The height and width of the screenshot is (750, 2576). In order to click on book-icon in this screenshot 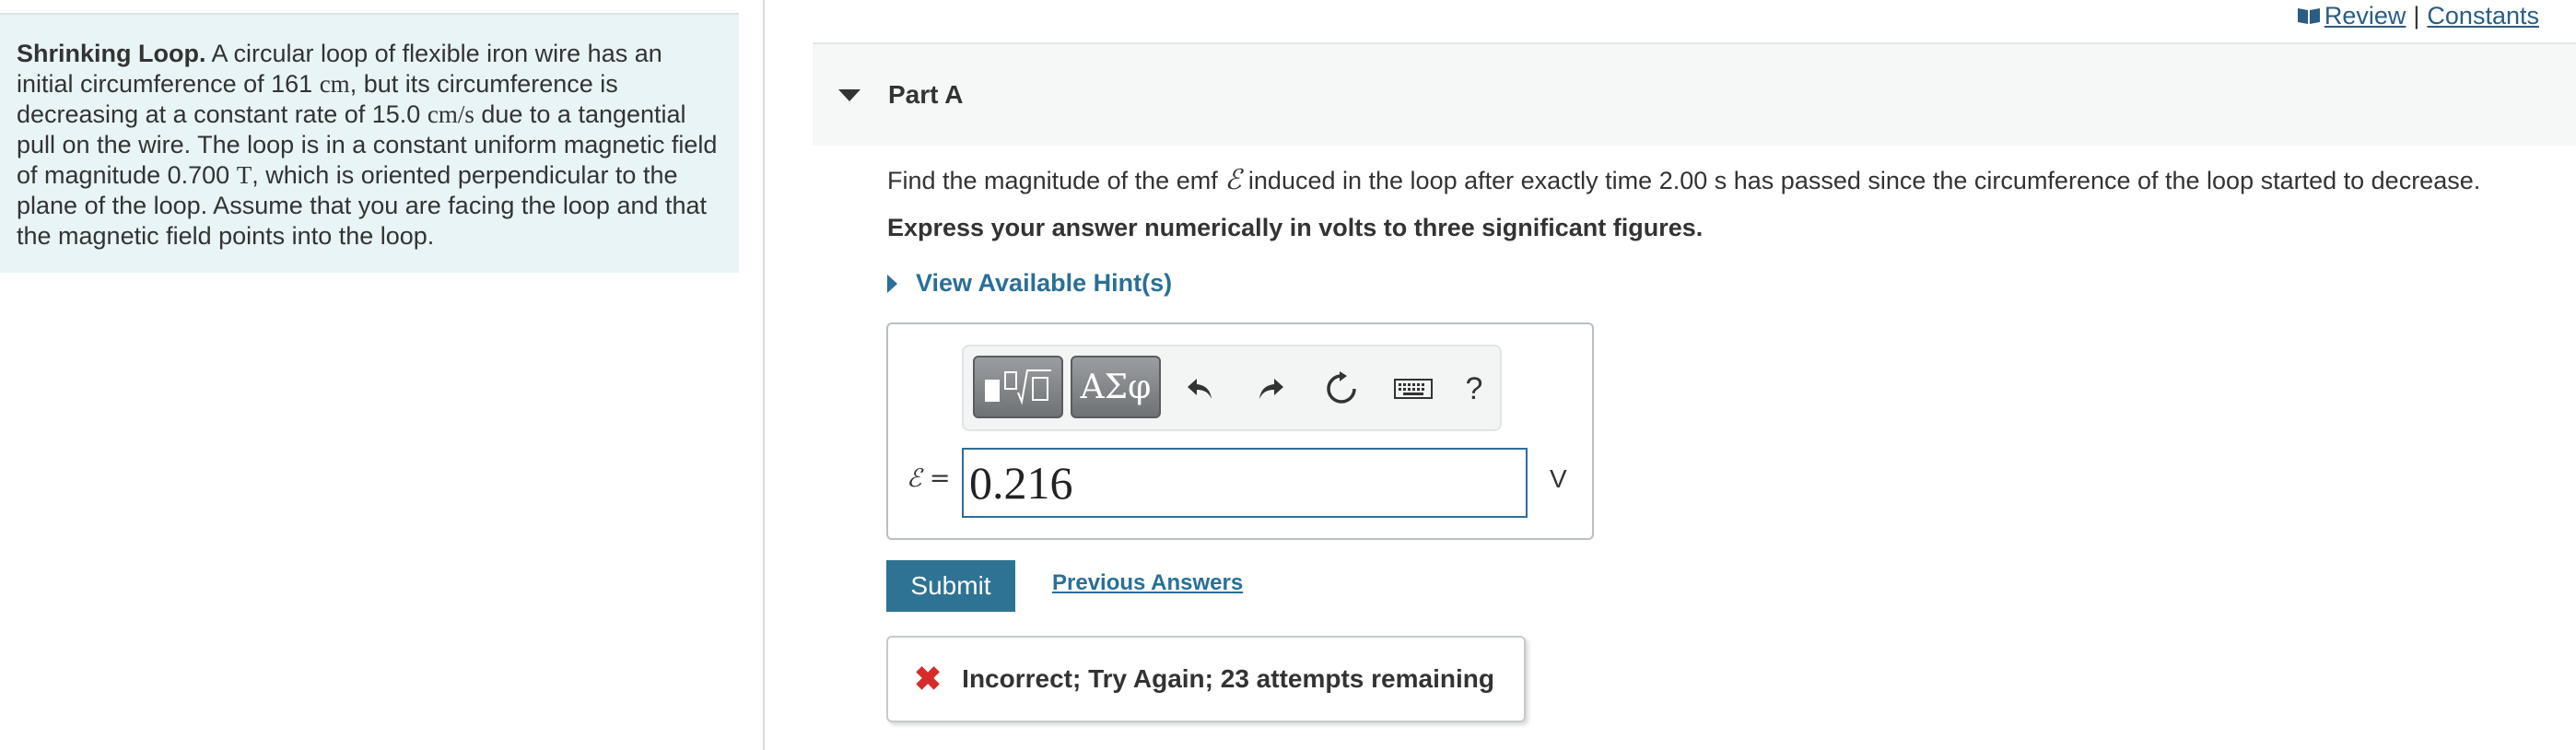, I will do `click(2308, 15)`.